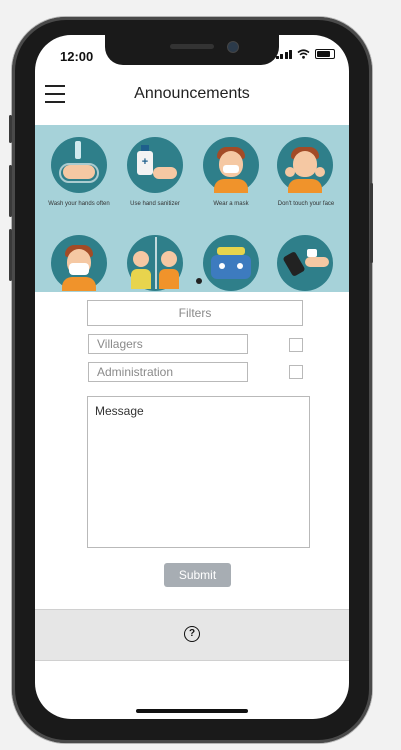  Describe the element at coordinates (168, 372) in the screenshot. I see `administration-field: Administration` at that location.